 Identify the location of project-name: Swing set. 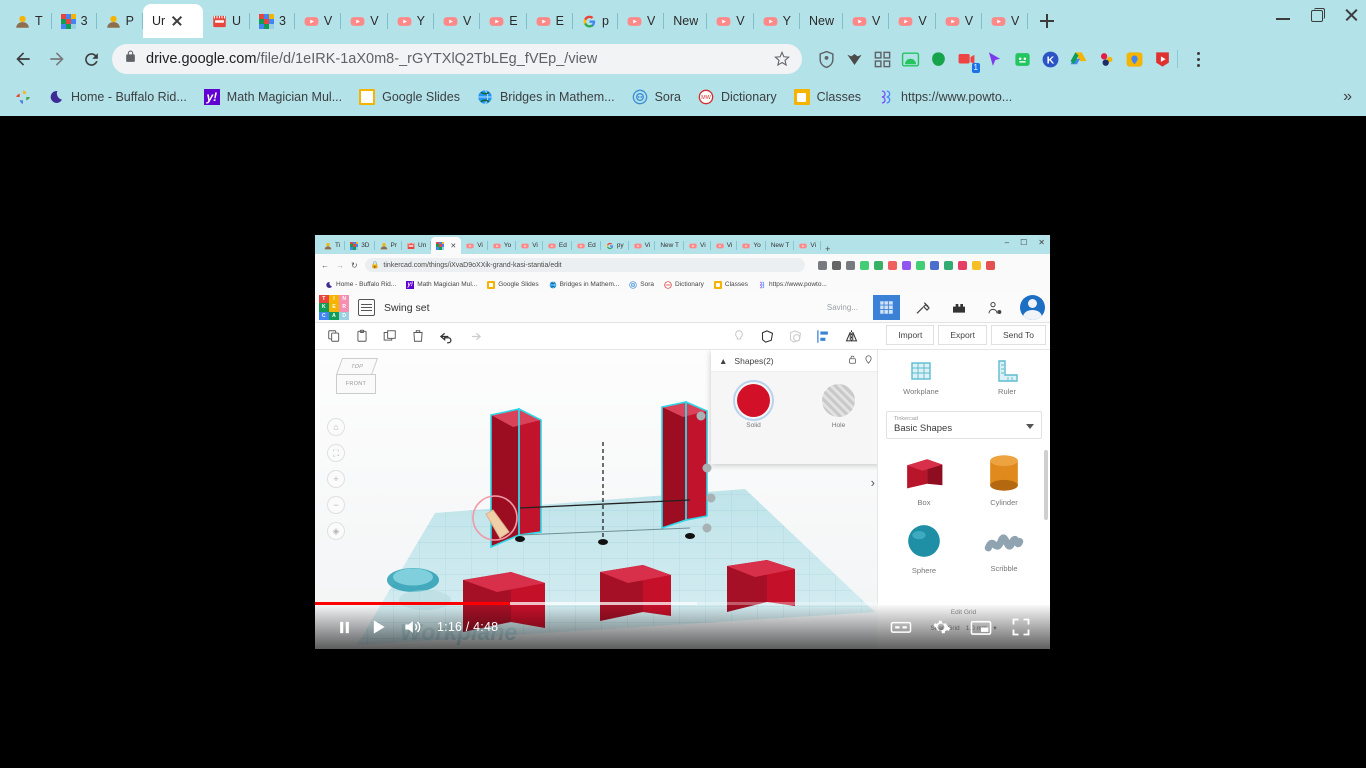
(407, 308).